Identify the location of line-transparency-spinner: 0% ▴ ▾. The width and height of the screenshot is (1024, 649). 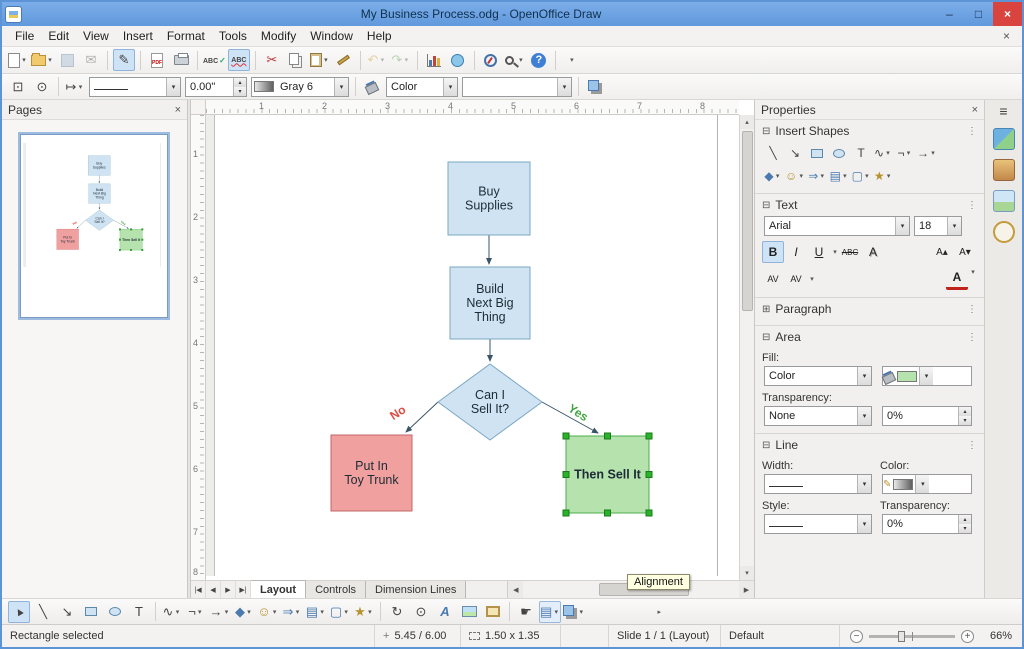
(927, 524).